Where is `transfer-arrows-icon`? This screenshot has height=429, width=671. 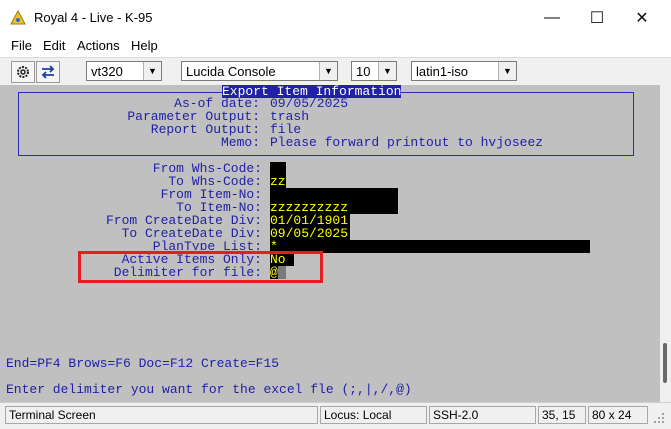 transfer-arrows-icon is located at coordinates (48, 72).